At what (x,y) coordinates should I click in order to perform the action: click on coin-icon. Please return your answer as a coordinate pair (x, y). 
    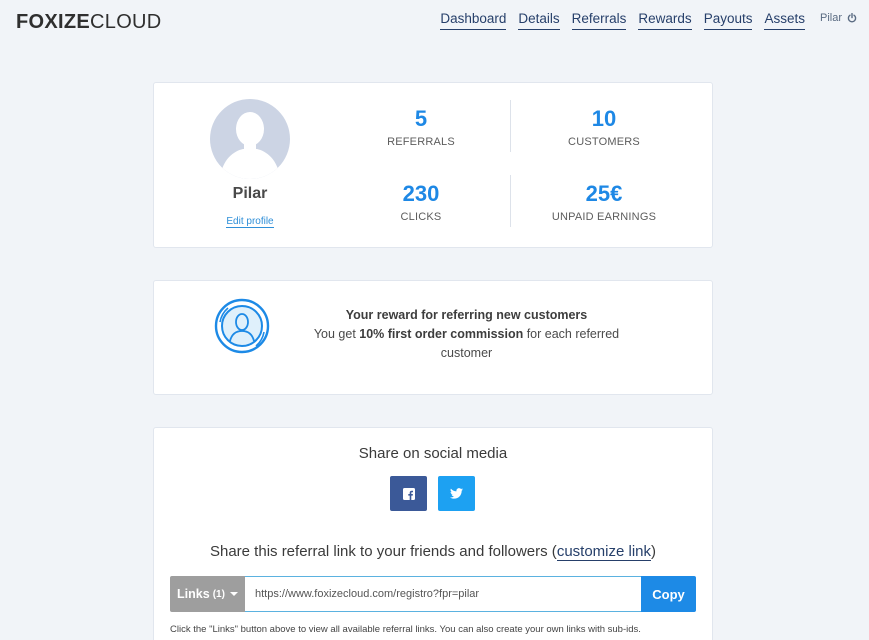
    Looking at the image, I should click on (242, 326).